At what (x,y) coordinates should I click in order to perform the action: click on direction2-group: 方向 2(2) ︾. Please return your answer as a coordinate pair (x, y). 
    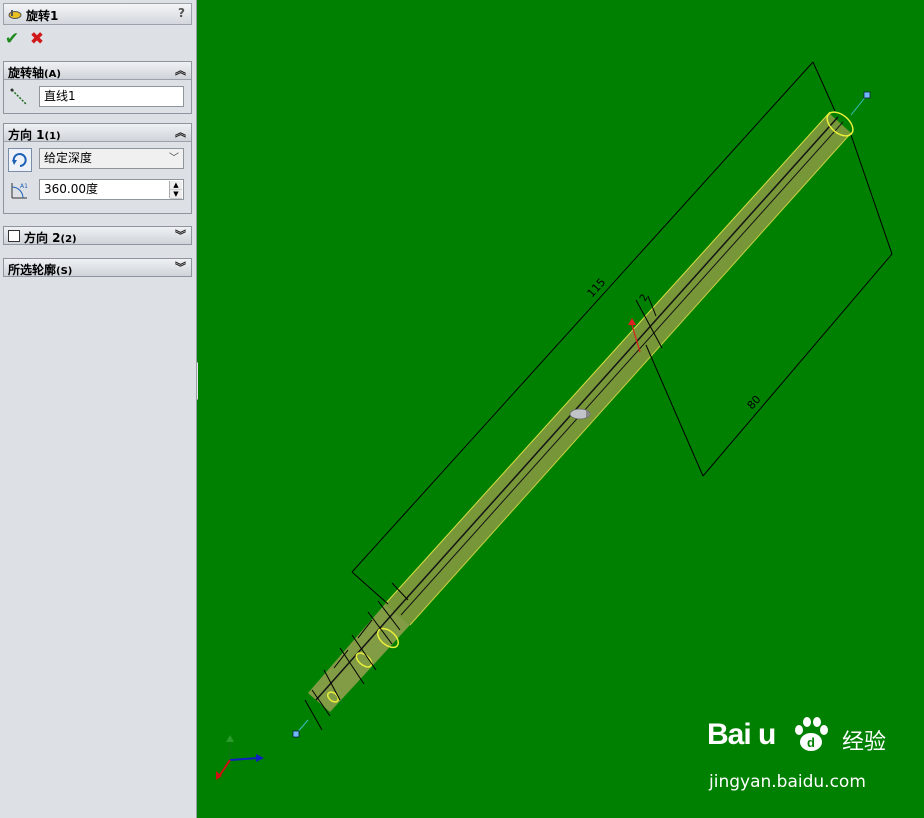
    Looking at the image, I should click on (97, 235).